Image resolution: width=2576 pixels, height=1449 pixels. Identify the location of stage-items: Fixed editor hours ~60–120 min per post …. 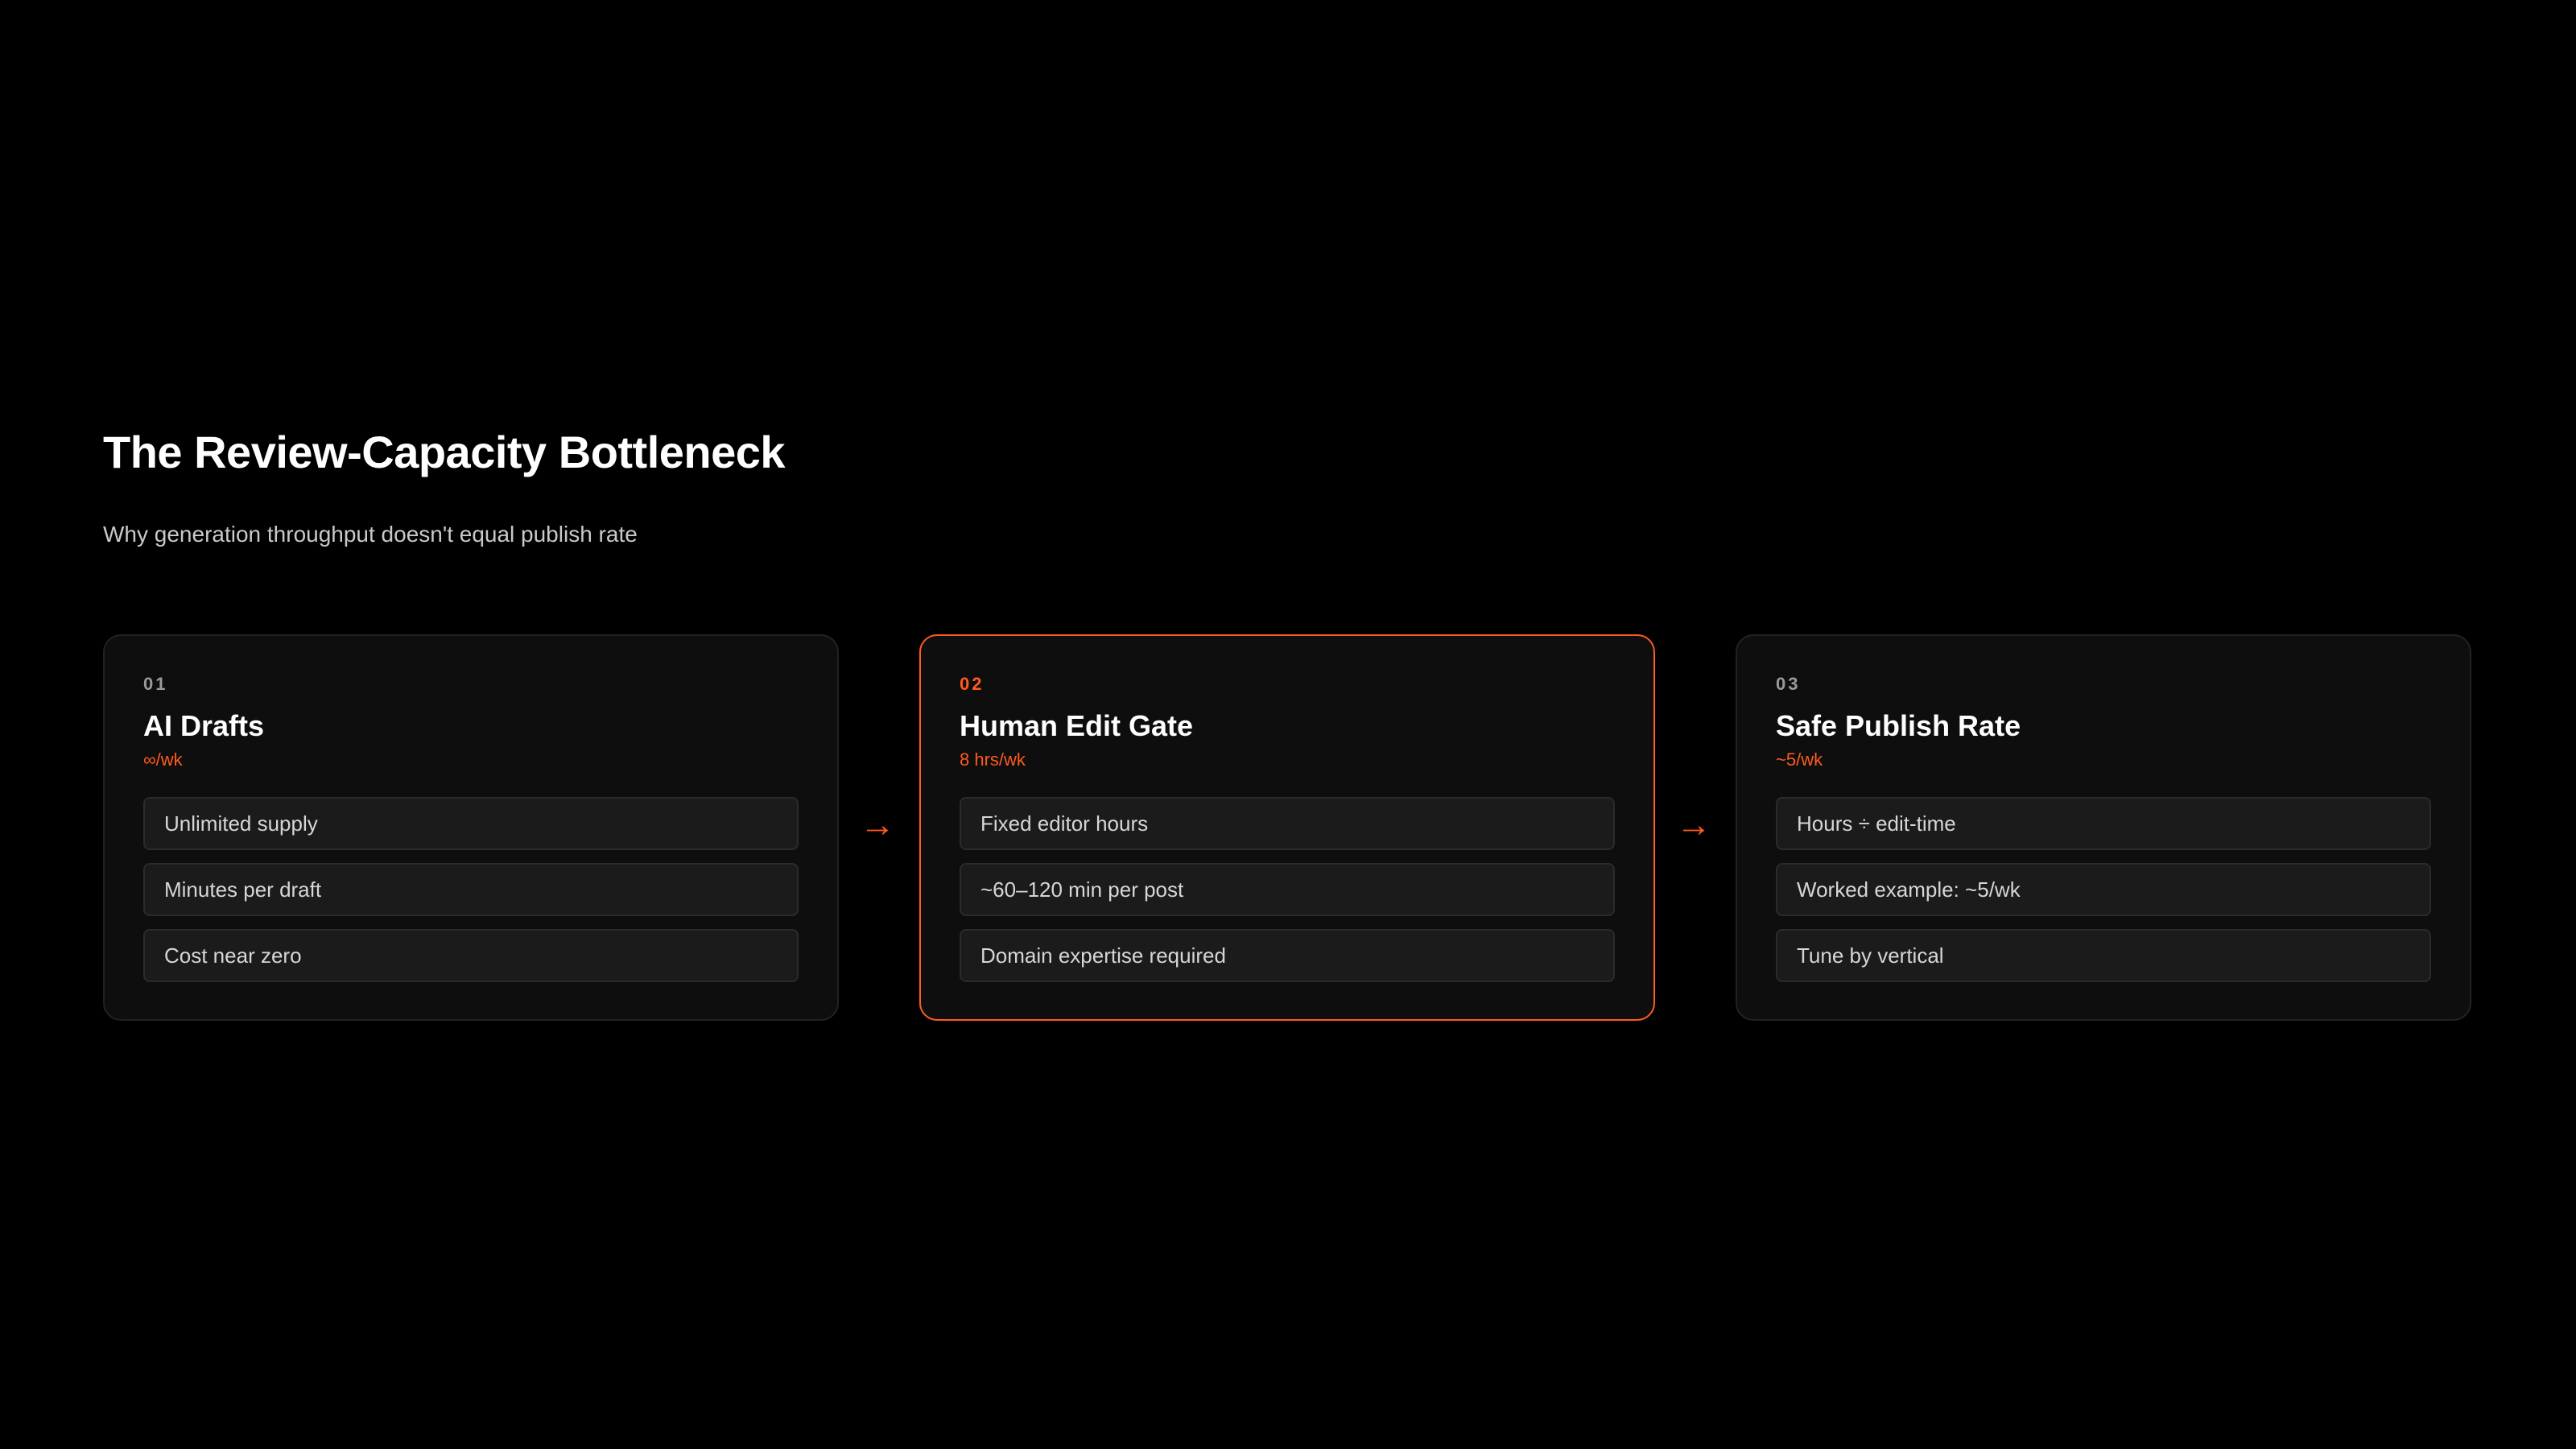
(1287, 889).